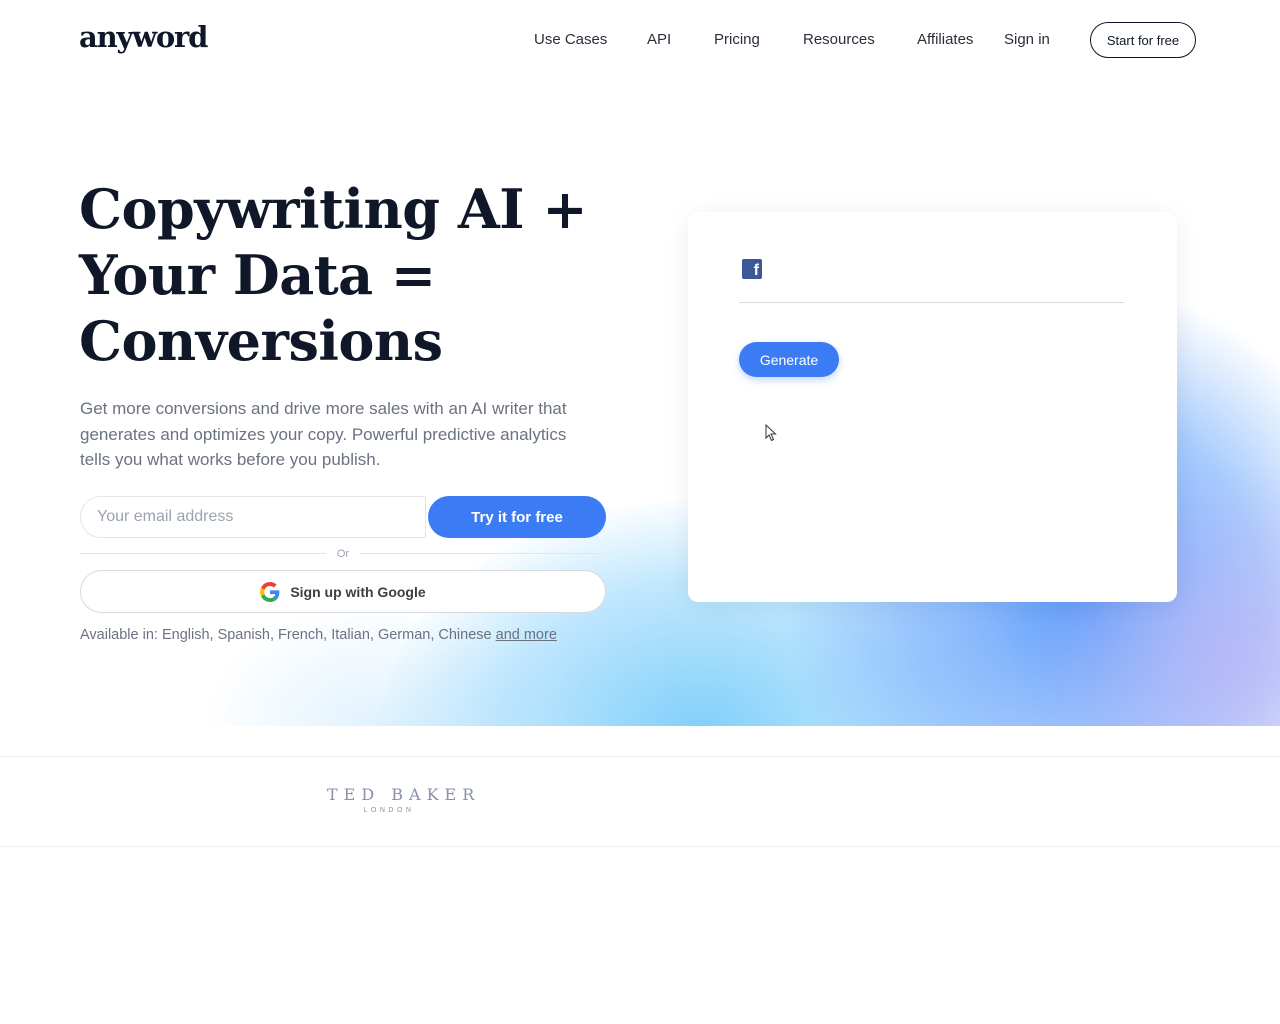 Image resolution: width=1280 pixels, height=1024 pixels. I want to click on headline-line: Your Data =, so click(257, 275).